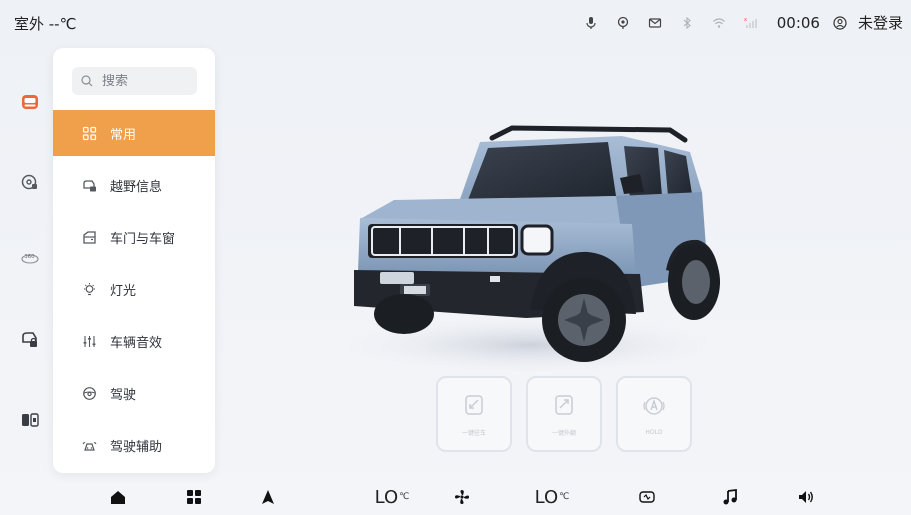 Image resolution: width=911 pixels, height=515 pixels. I want to click on clock: 00:06, so click(798, 22).